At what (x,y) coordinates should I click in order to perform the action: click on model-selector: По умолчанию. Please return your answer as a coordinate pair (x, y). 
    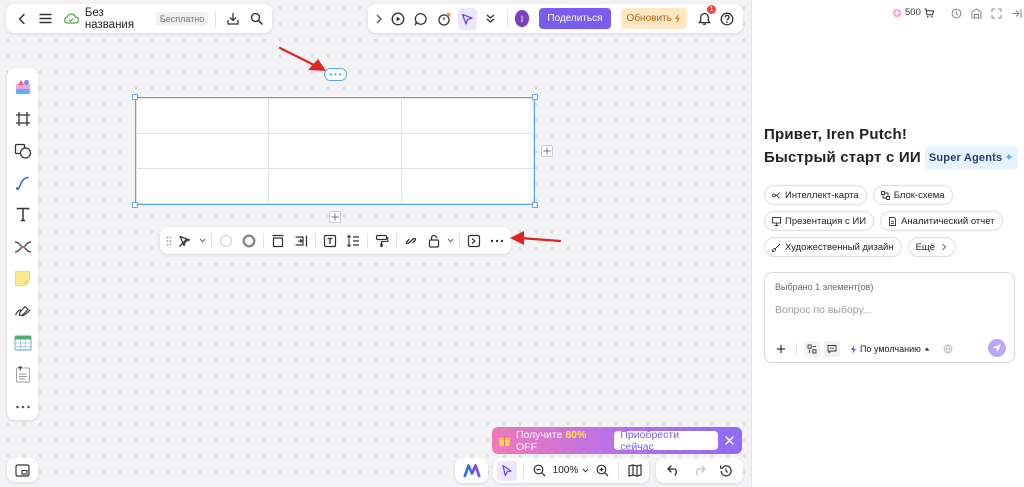
    Looking at the image, I should click on (890, 349).